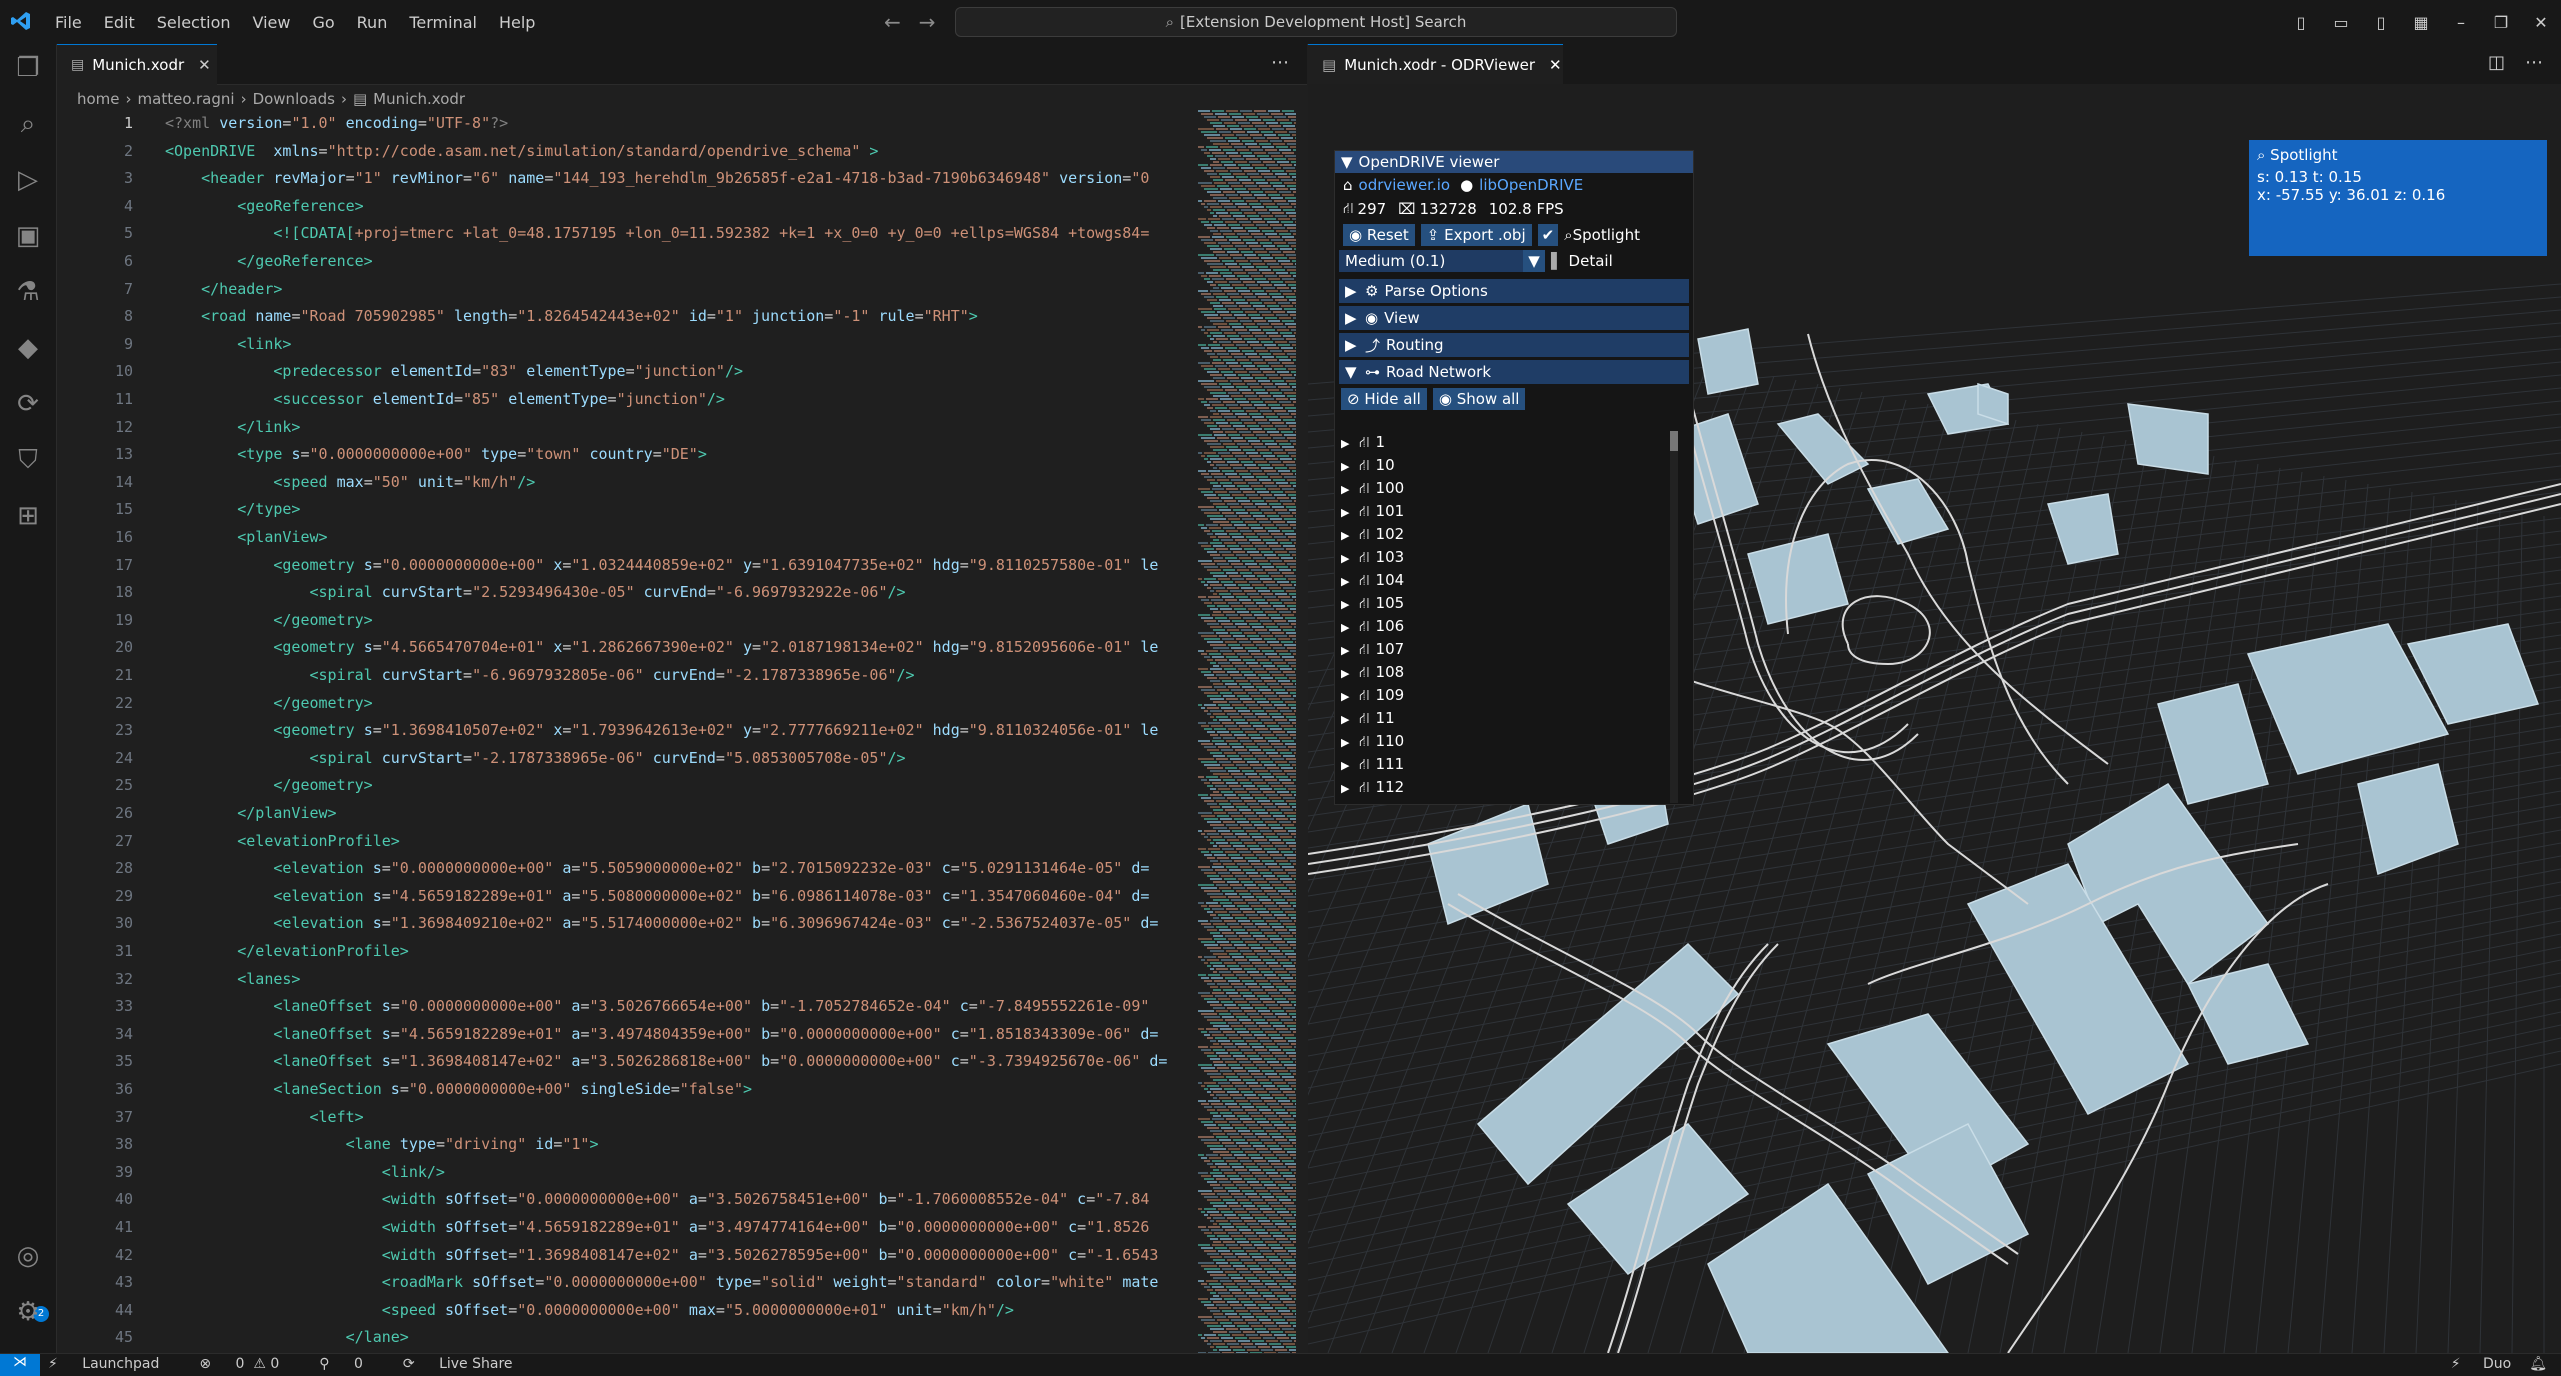  Describe the element at coordinates (174, 344) in the screenshot. I see `code-line: 9 <link>` at that location.